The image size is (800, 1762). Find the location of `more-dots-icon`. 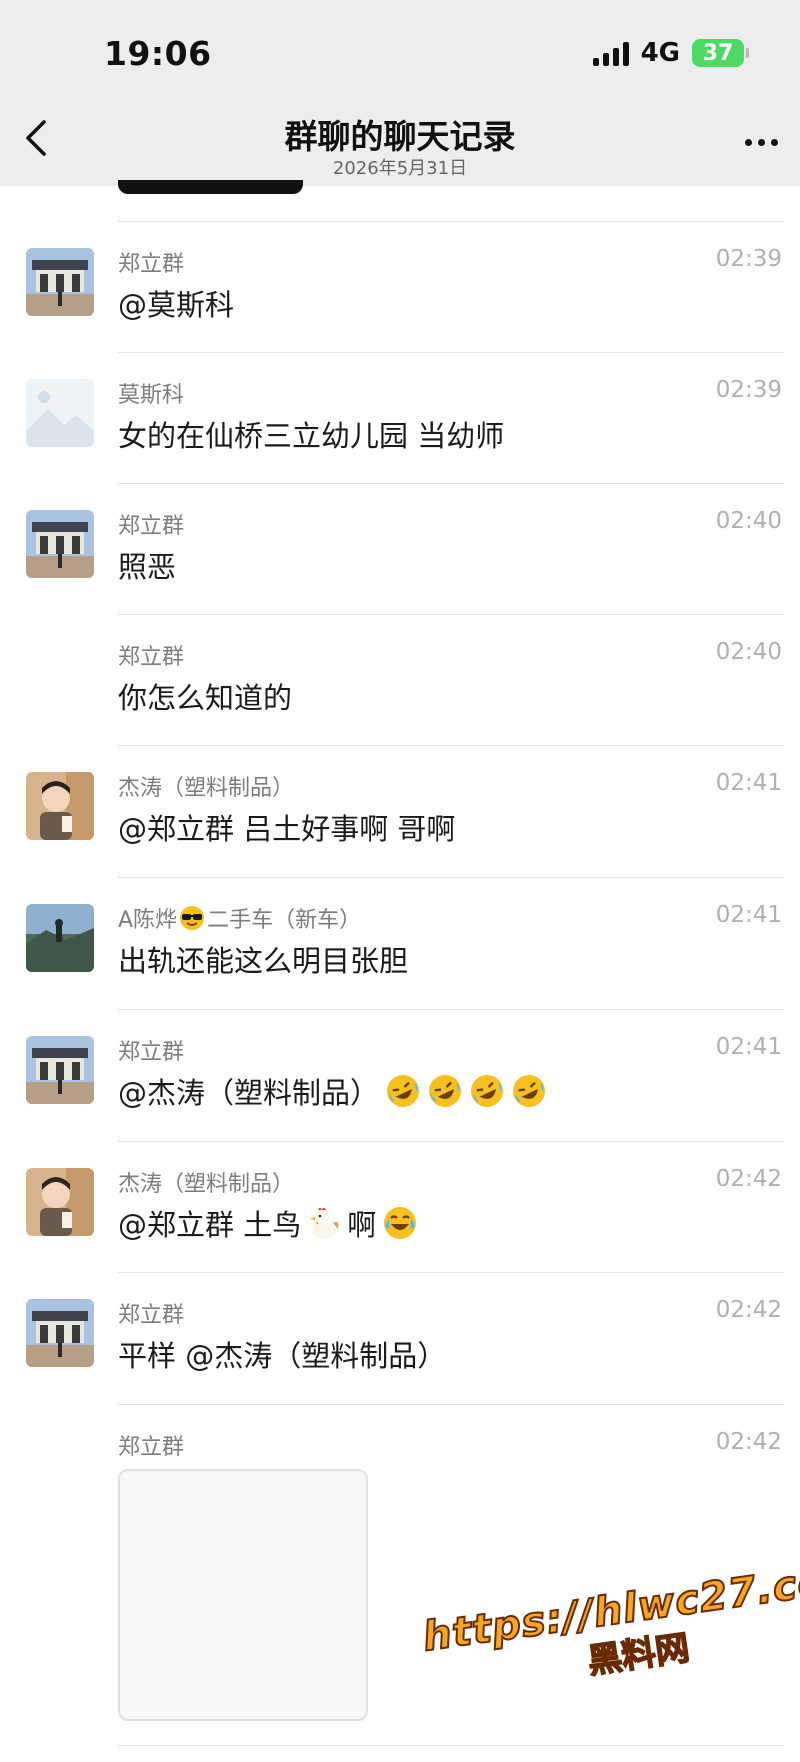

more-dots-icon is located at coordinates (761, 142).